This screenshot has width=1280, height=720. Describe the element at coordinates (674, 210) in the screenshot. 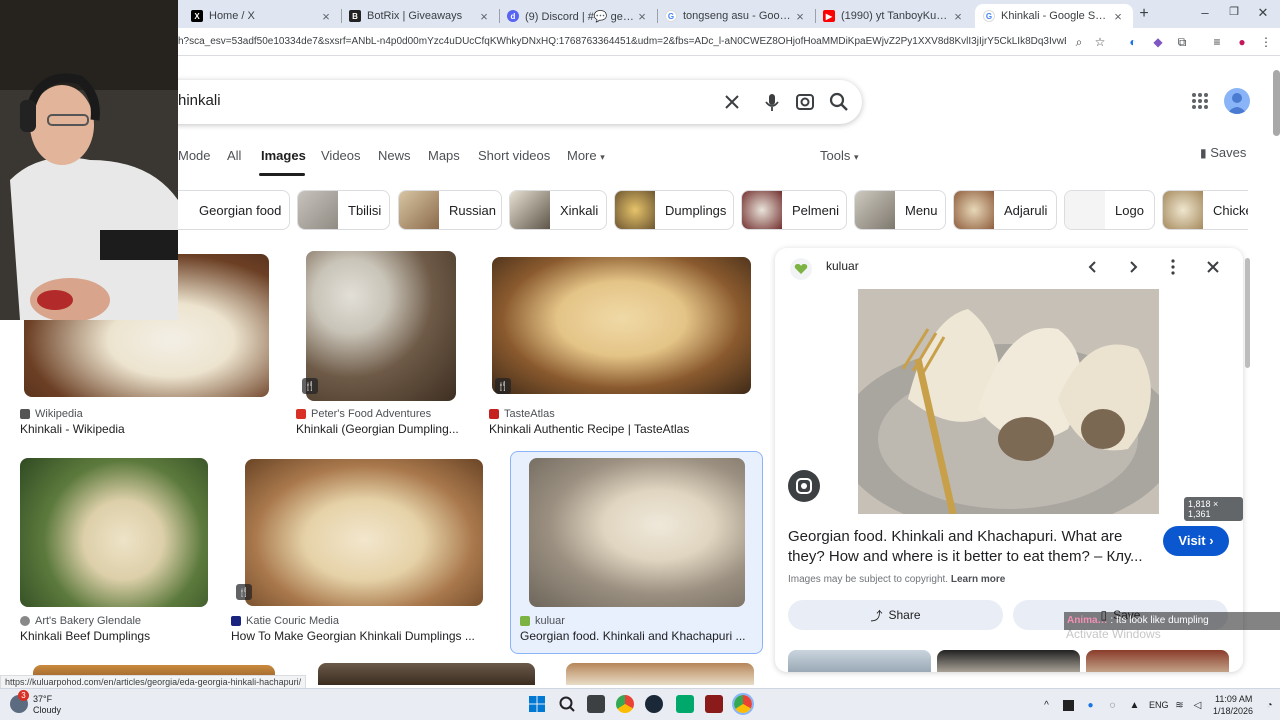

I see `chip-dumplings: Dumplings` at that location.